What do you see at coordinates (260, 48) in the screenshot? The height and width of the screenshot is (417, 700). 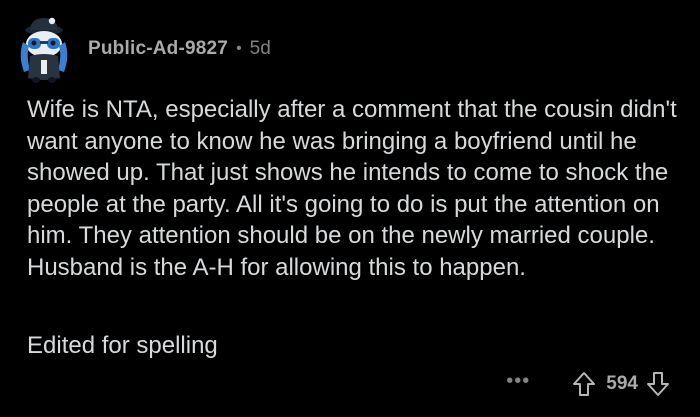 I see `comment-age: 5d` at bounding box center [260, 48].